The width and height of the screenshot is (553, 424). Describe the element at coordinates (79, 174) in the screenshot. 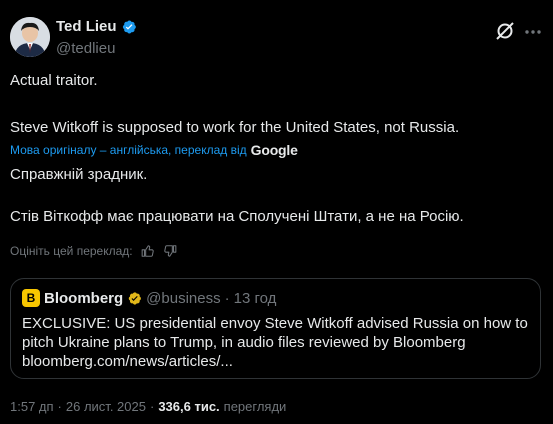

I see `translated-text-line-1: Справжній зрадник.` at that location.